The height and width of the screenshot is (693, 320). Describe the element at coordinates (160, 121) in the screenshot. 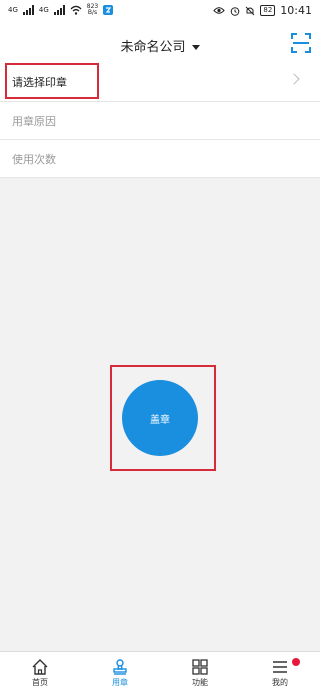

I see `reason-field: 用章原因` at that location.